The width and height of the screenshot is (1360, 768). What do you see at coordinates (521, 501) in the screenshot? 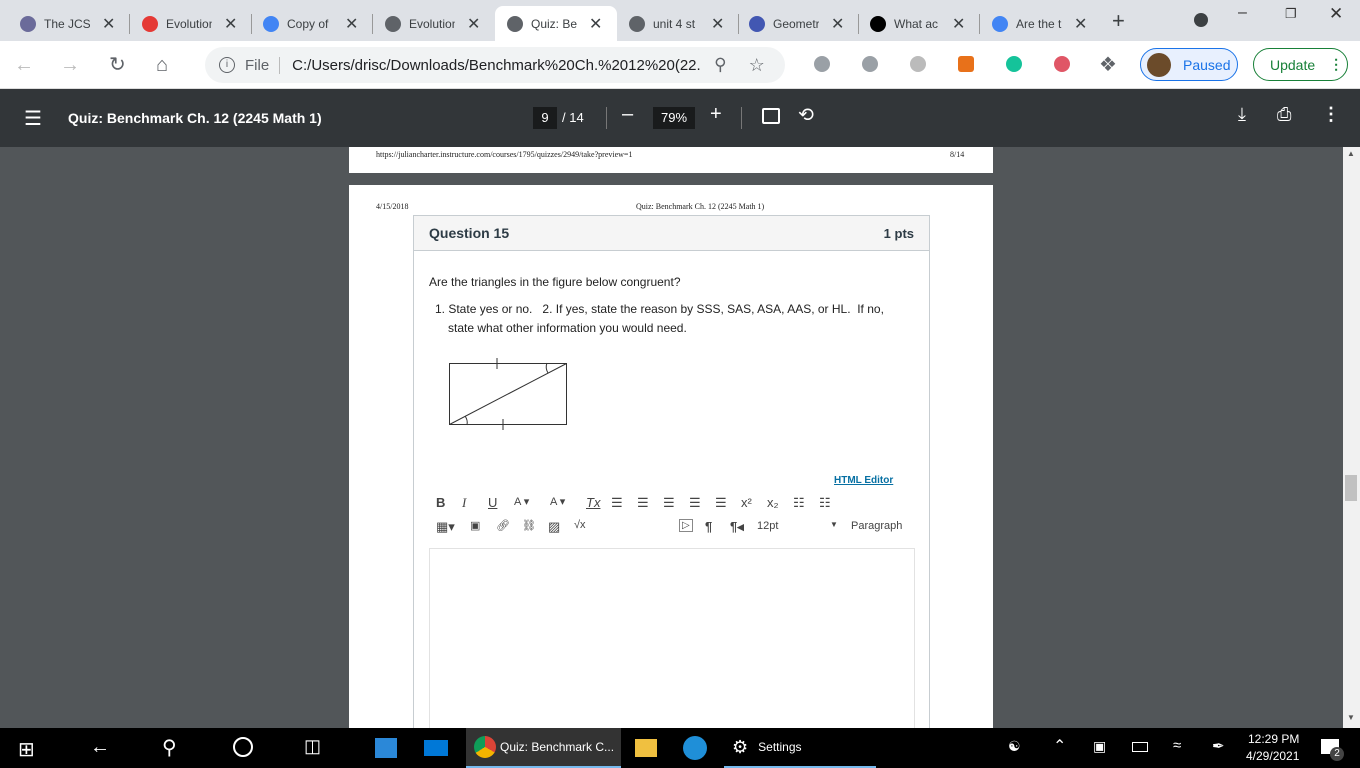
I see `text-color-icon: A ▾` at bounding box center [521, 501].